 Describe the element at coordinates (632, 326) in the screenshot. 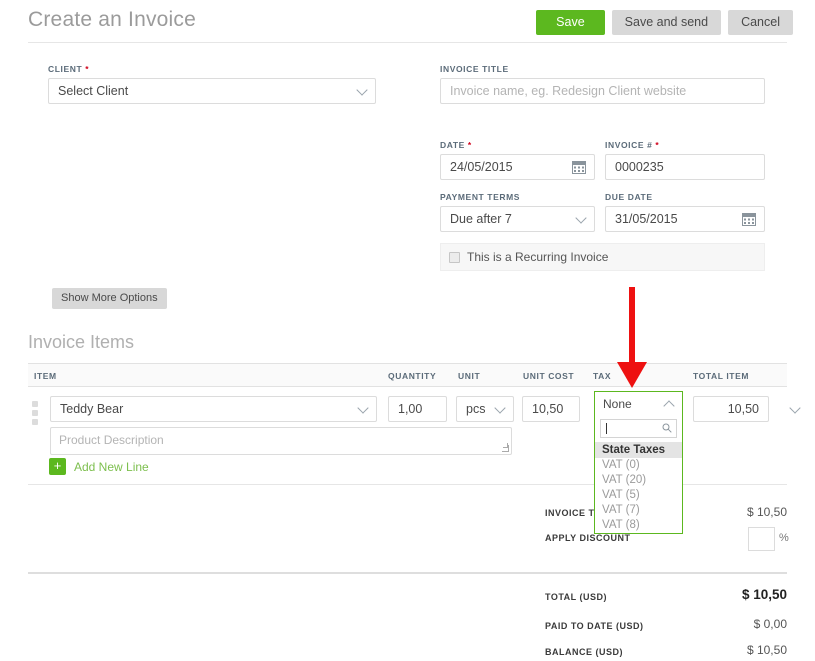

I see `red-down-arrow-icon` at that location.